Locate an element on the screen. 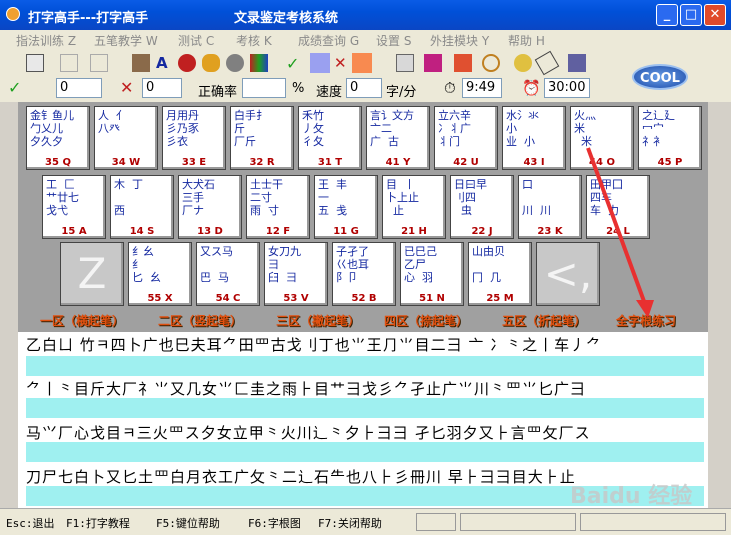  cool-logo: COOL is located at coordinates (660, 77).